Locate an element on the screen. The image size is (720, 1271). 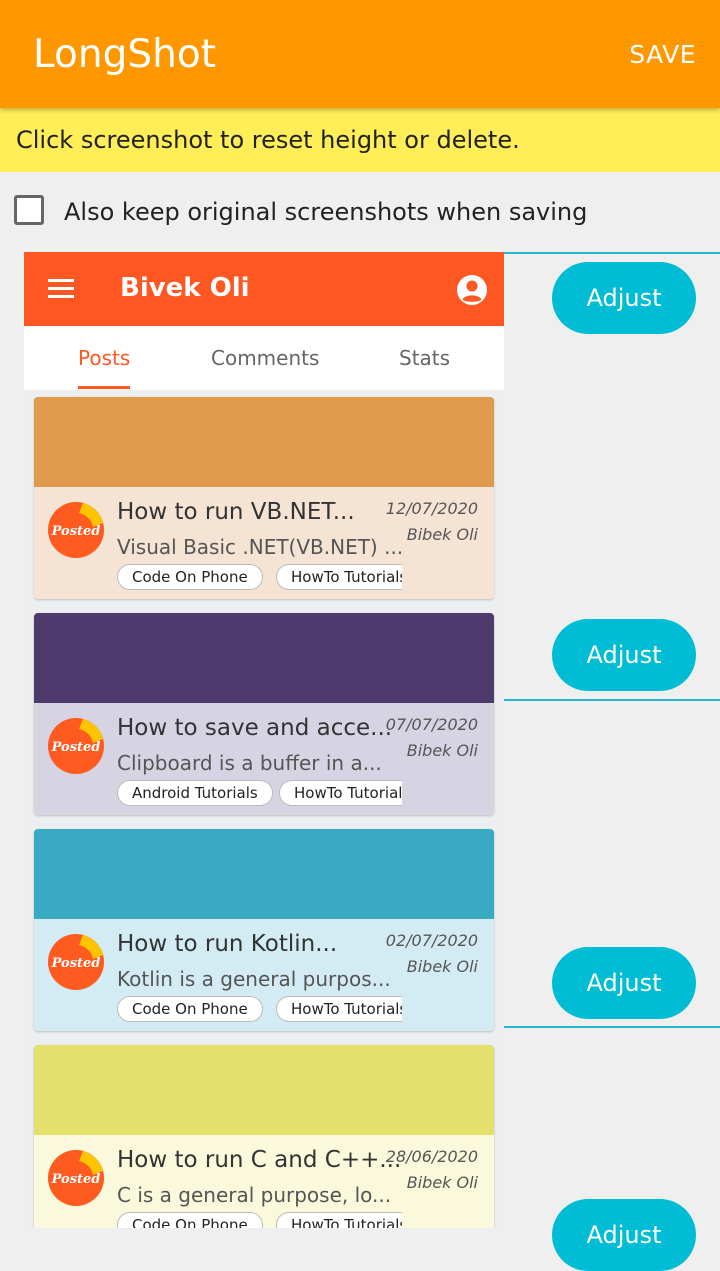
post-tag: Android Tutorials is located at coordinates (195, 793).